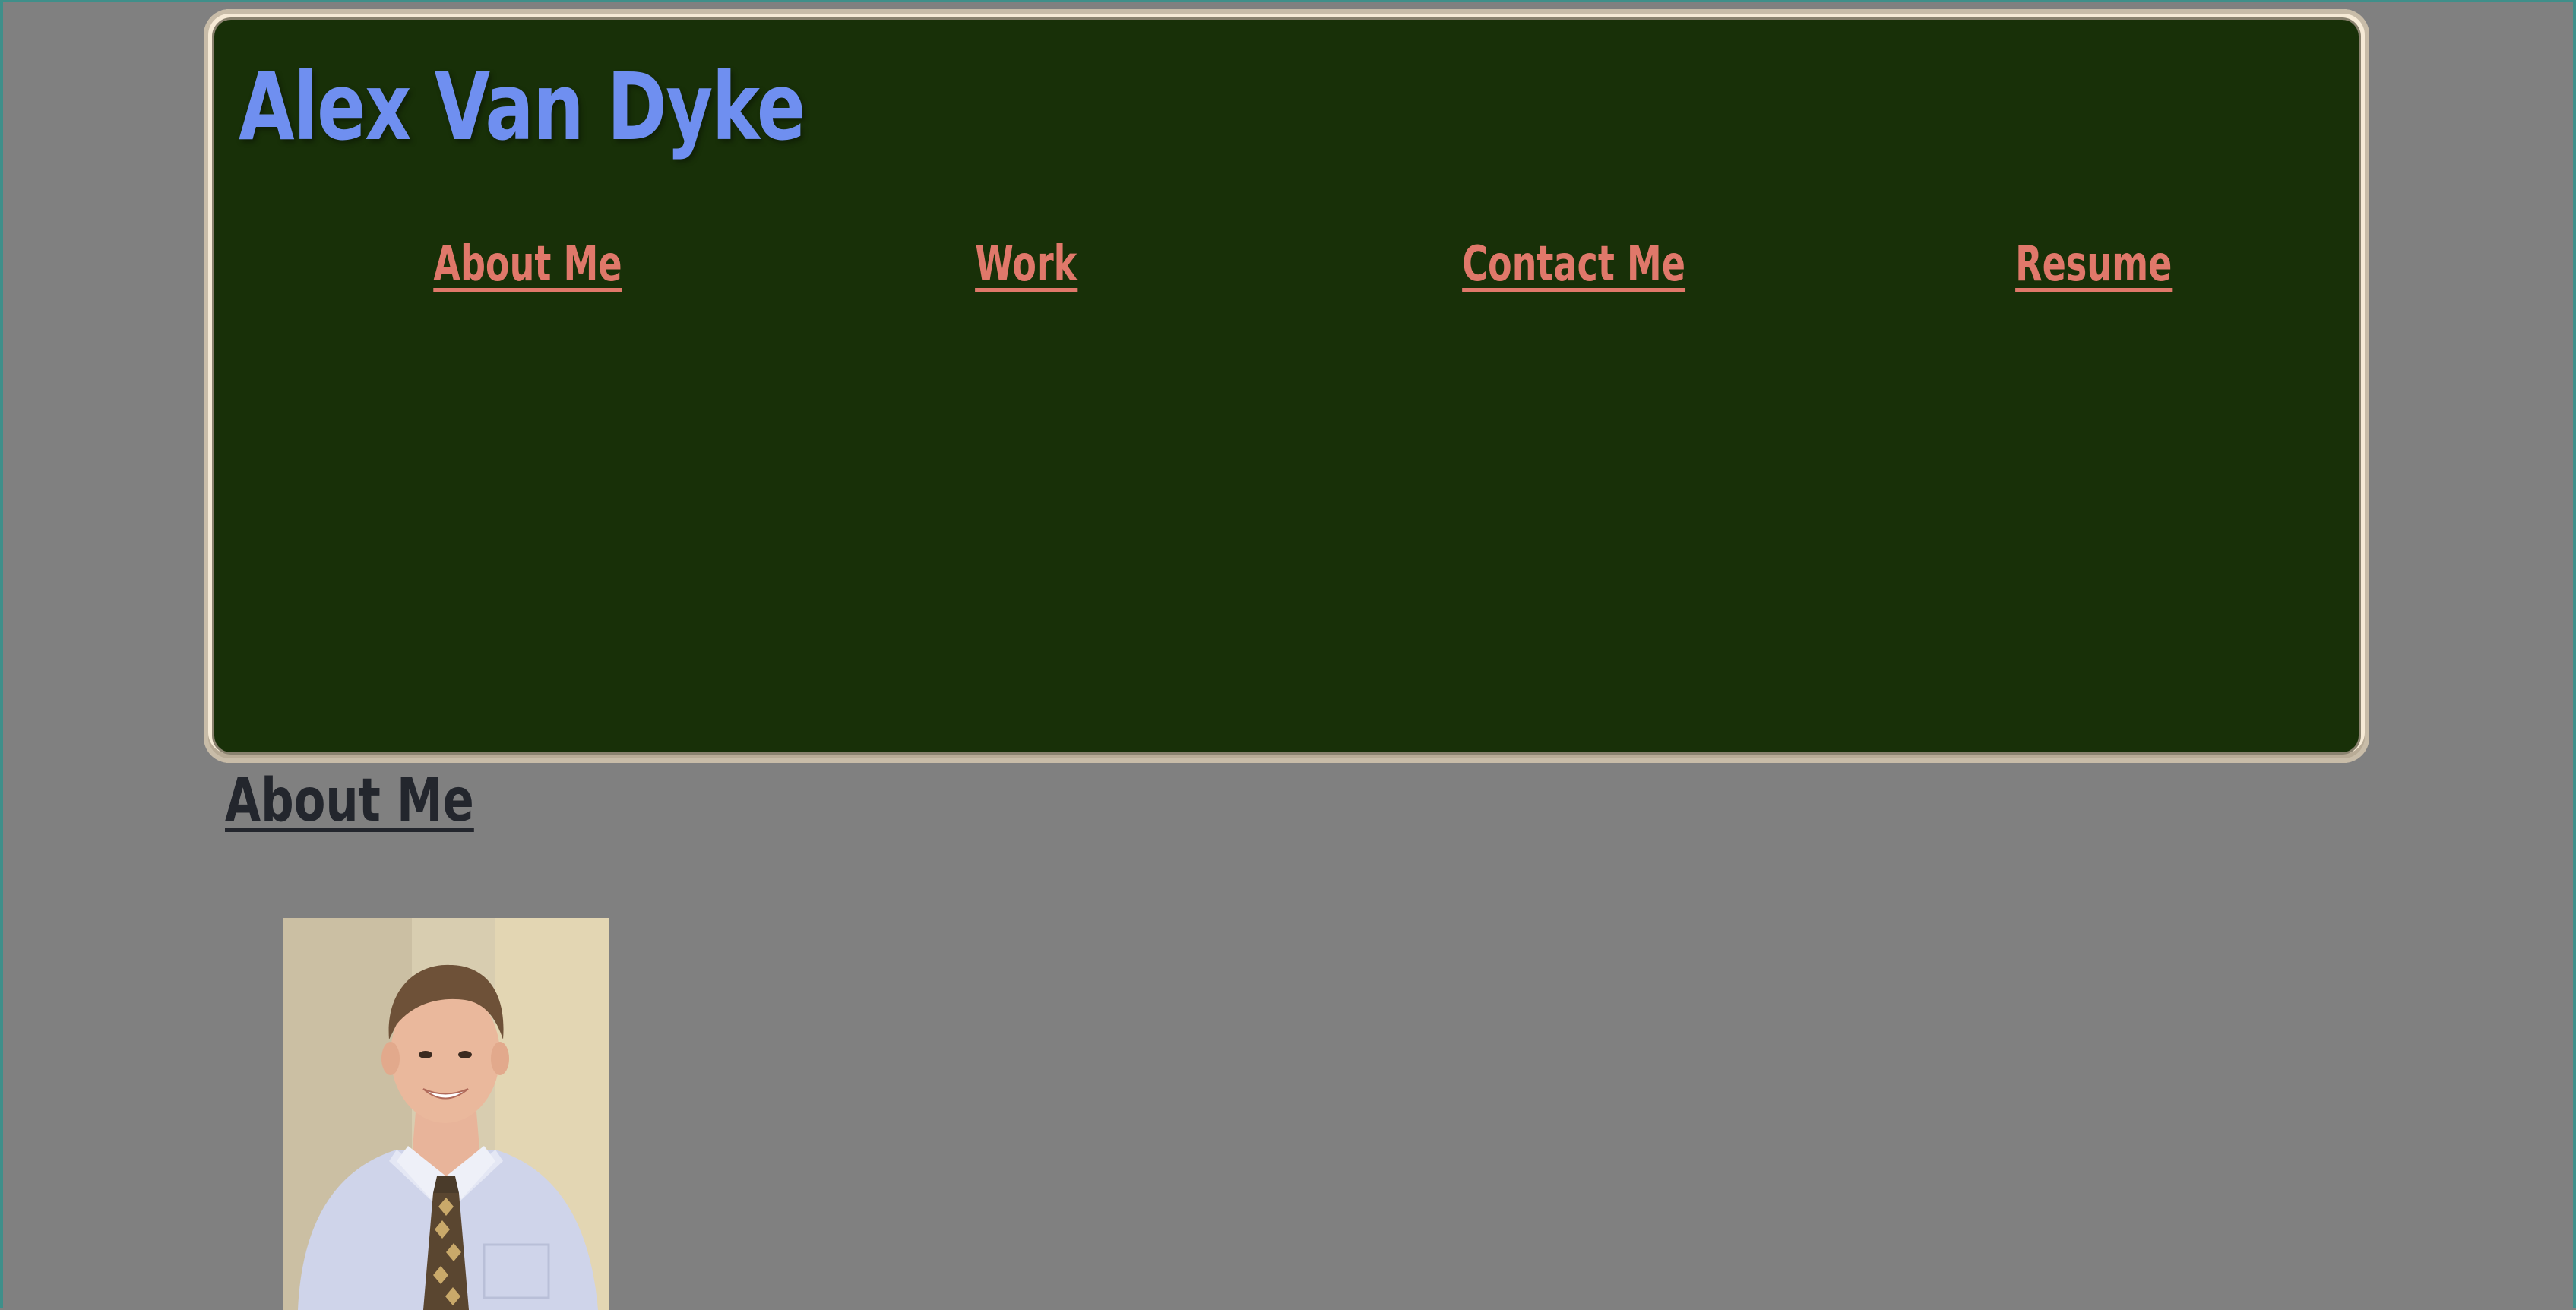 Image resolution: width=2576 pixels, height=1310 pixels. What do you see at coordinates (2093, 264) in the screenshot?
I see `nav-link-resume: Resume` at bounding box center [2093, 264].